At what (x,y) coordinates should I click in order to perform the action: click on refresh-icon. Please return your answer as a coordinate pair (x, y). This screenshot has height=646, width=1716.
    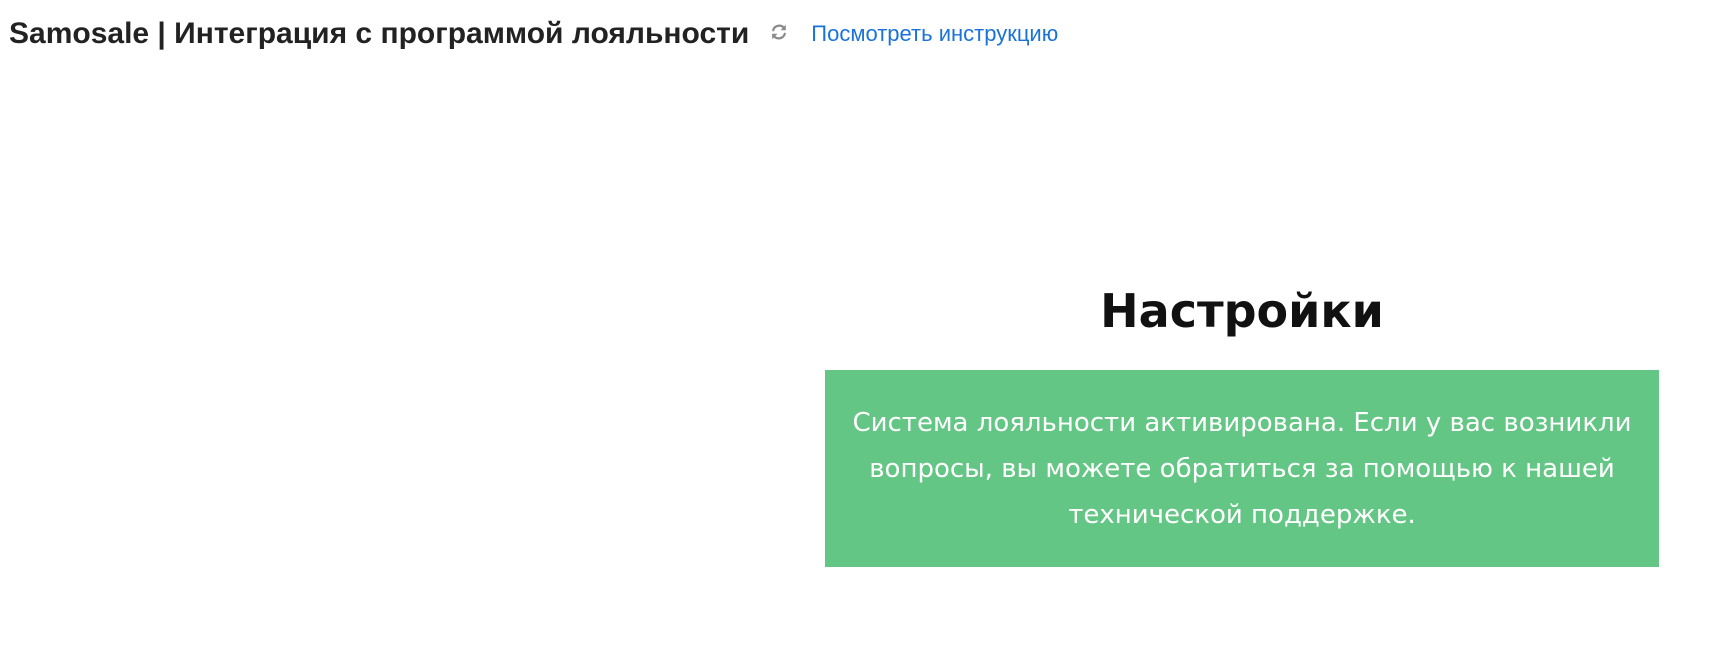
    Looking at the image, I should click on (779, 32).